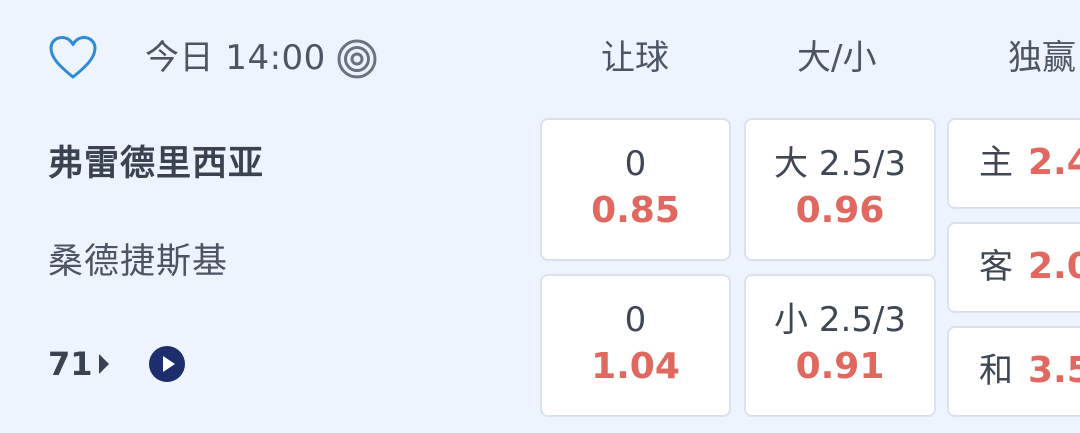  I want to click on total-line: 小 2.5/3, so click(840, 320).